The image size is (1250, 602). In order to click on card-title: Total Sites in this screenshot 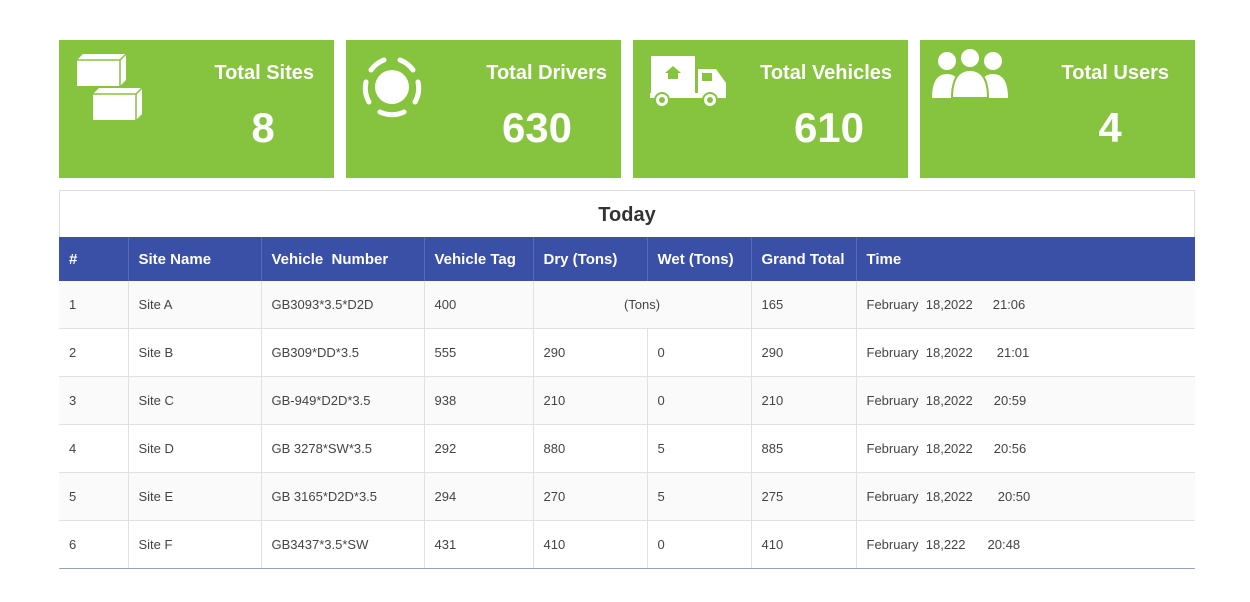, I will do `click(264, 73)`.